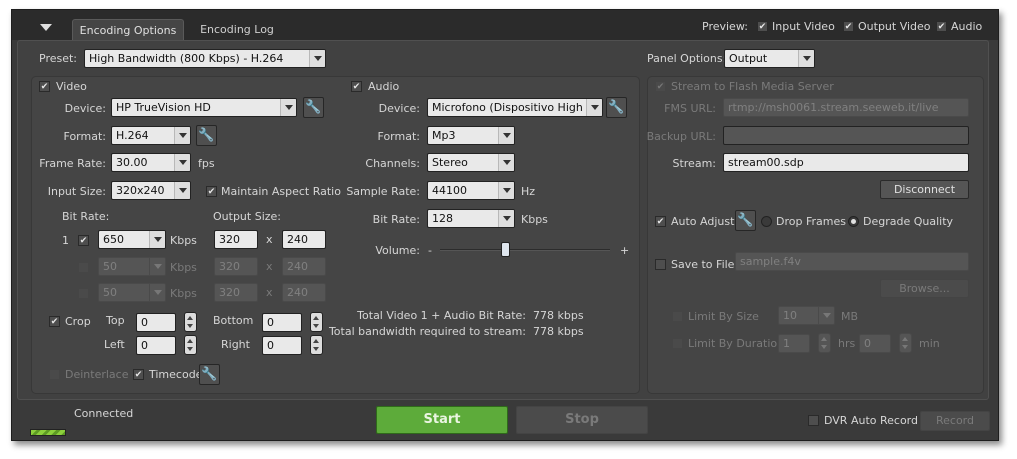  I want to click on tab-encoding-log: Encoding Log, so click(237, 30).